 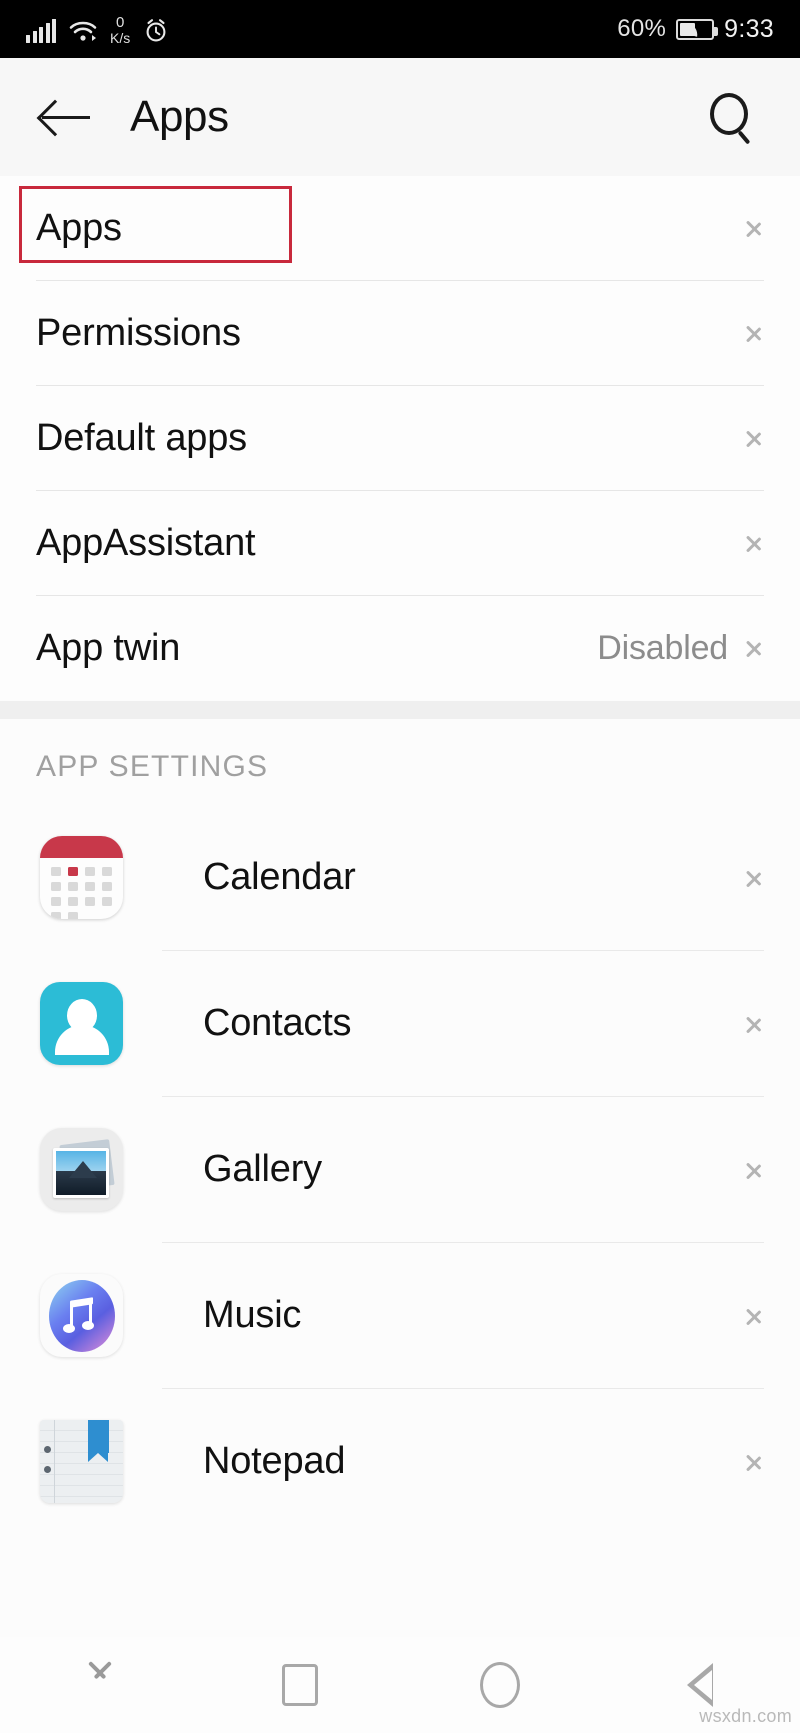 I want to click on contacts-app-icon, so click(x=81, y=1023).